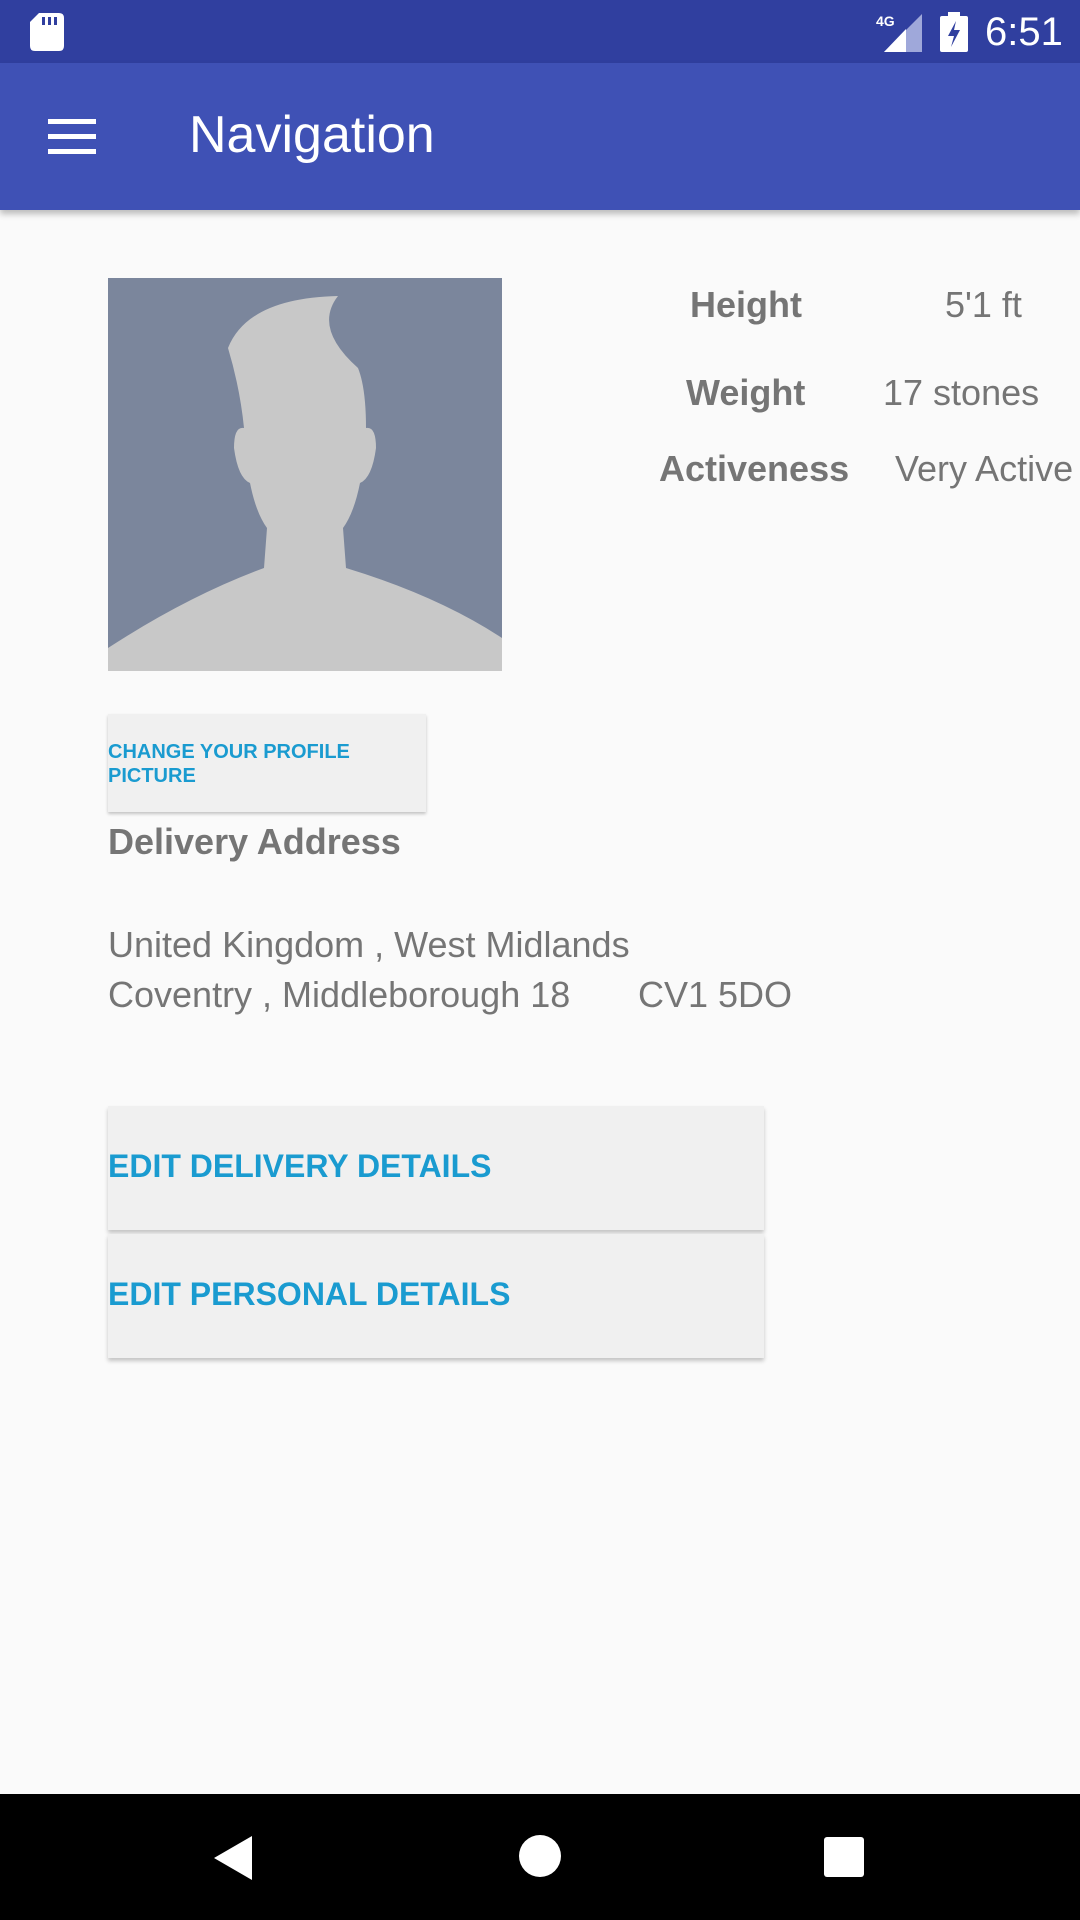 This screenshot has height=1920, width=1080. Describe the element at coordinates (254, 841) in the screenshot. I see `delivery-address-heading: Delivery Address` at that location.